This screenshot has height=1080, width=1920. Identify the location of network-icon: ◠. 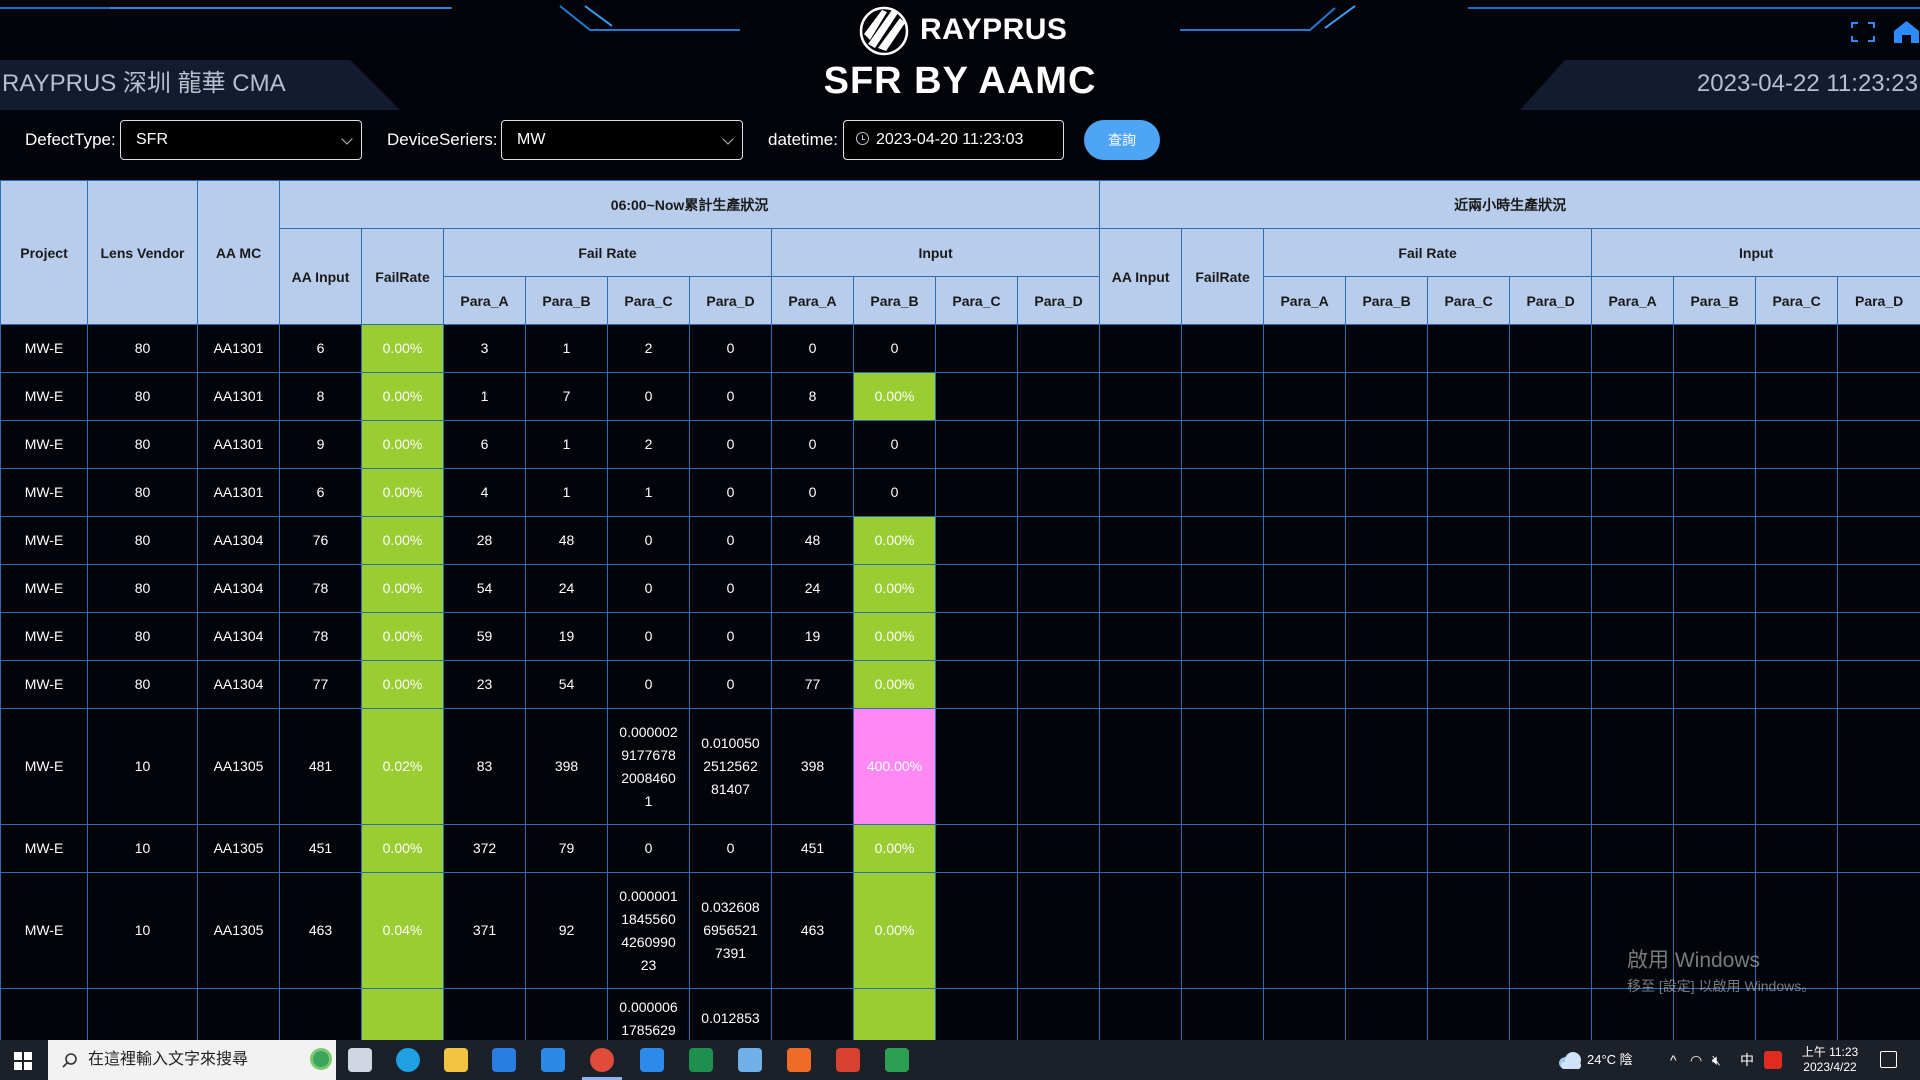
(1696, 1060).